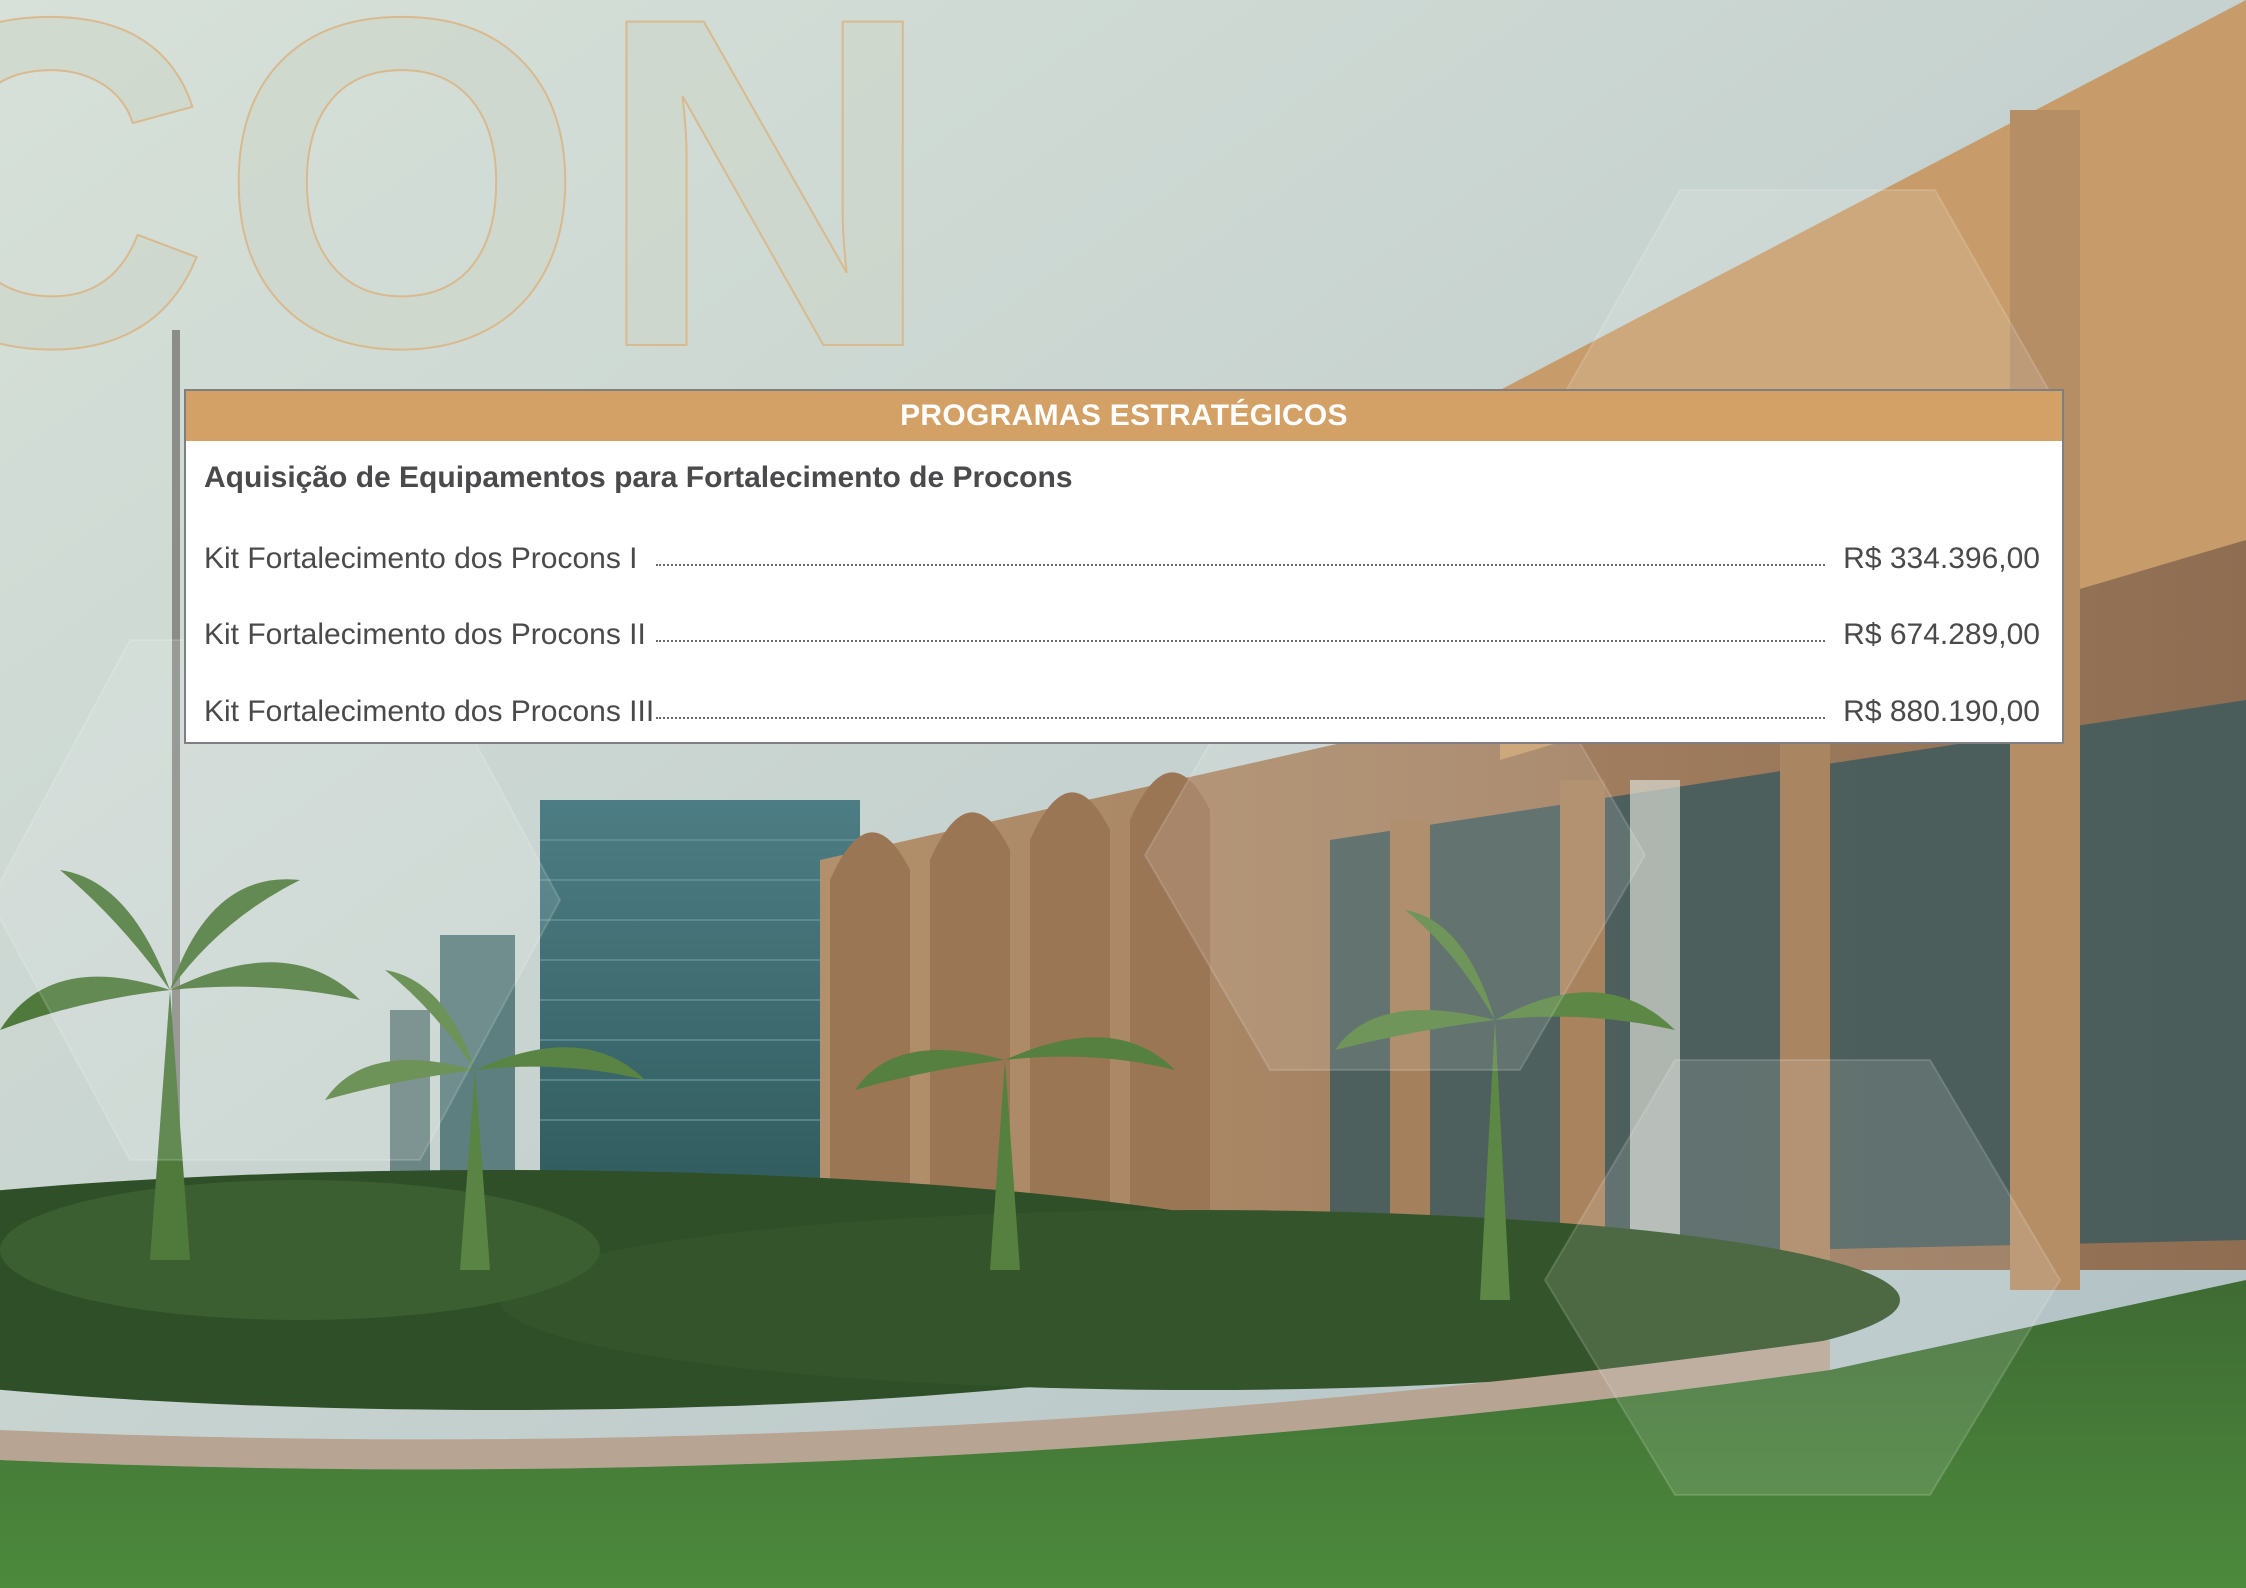 The height and width of the screenshot is (1588, 2246). Describe the element at coordinates (1941, 634) in the screenshot. I see `row-value: R$ 674.289,00` at that location.